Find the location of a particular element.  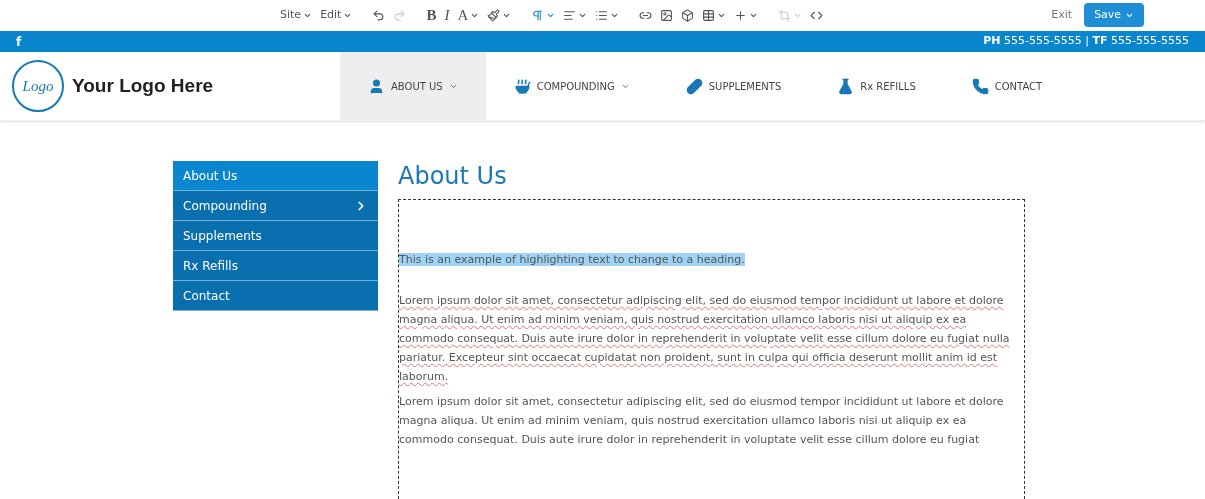

undo-icon is located at coordinates (379, 15).